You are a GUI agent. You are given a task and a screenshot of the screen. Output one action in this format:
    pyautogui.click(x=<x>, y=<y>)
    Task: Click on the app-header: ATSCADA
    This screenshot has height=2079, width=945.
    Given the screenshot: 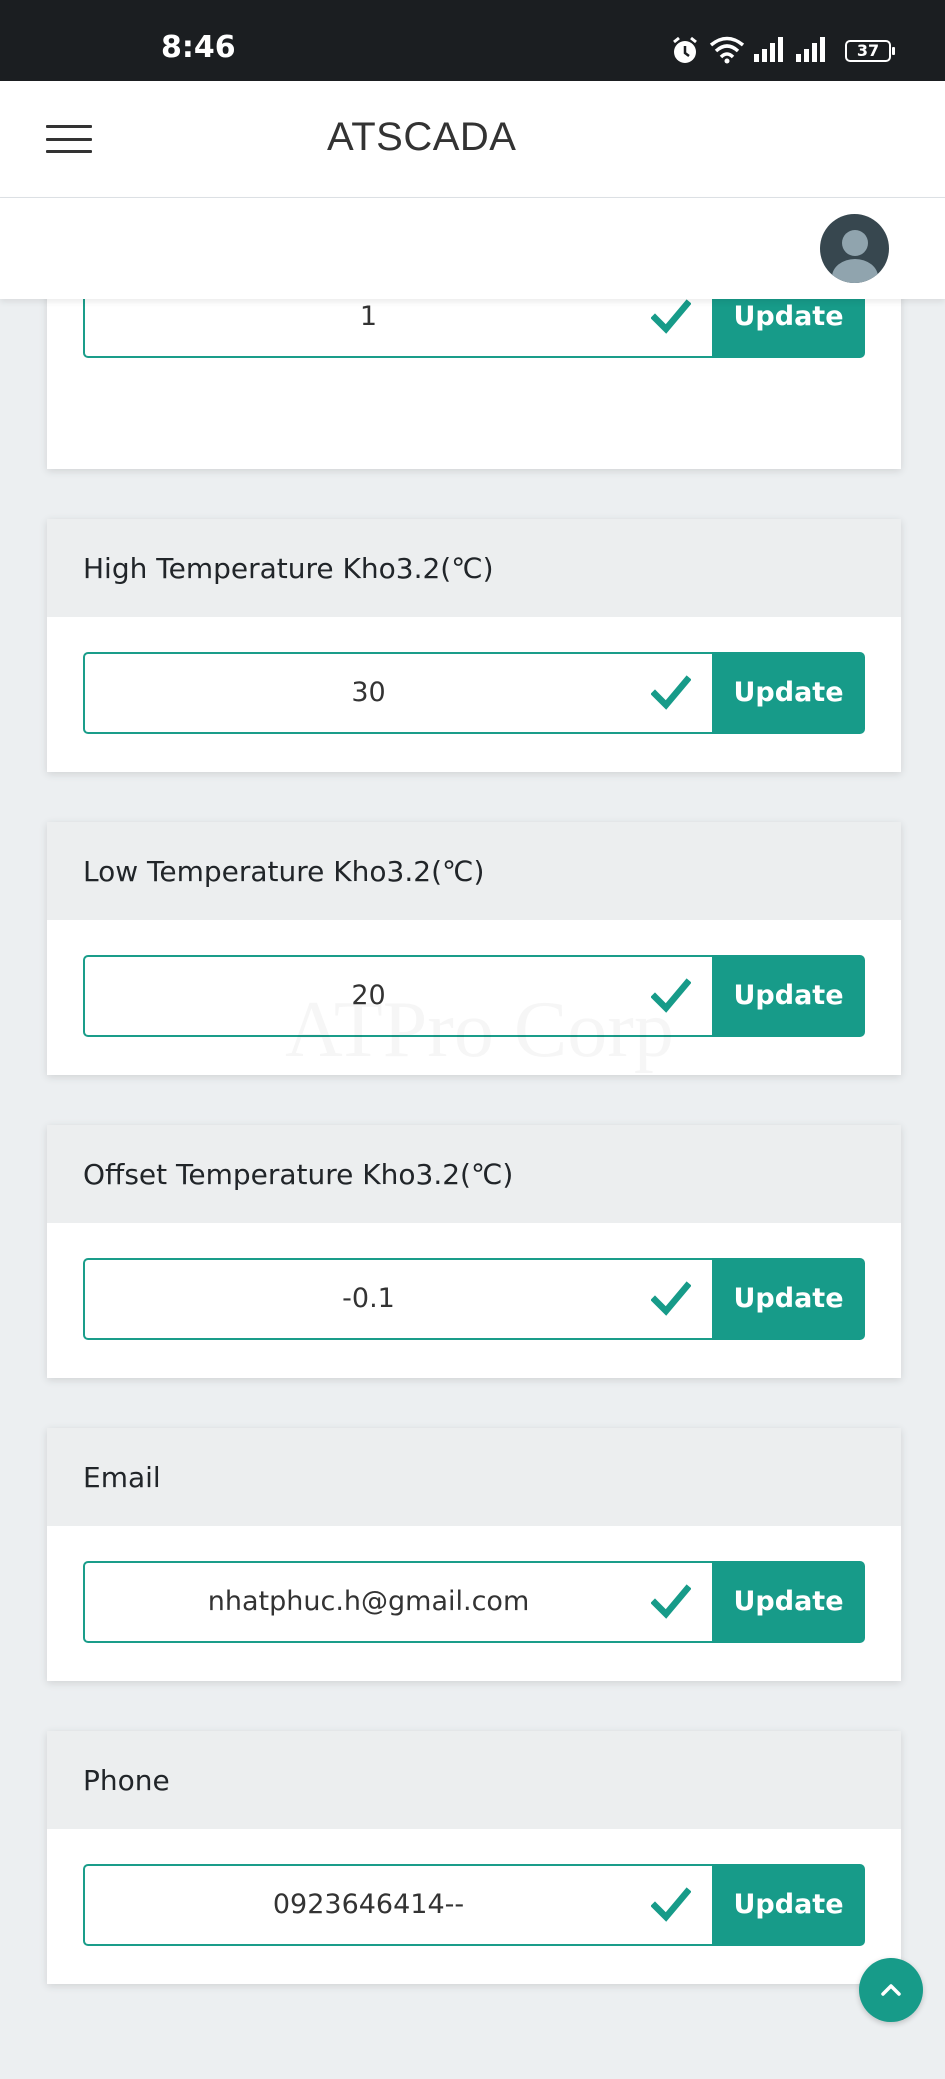 What is the action you would take?
    pyautogui.click(x=472, y=139)
    